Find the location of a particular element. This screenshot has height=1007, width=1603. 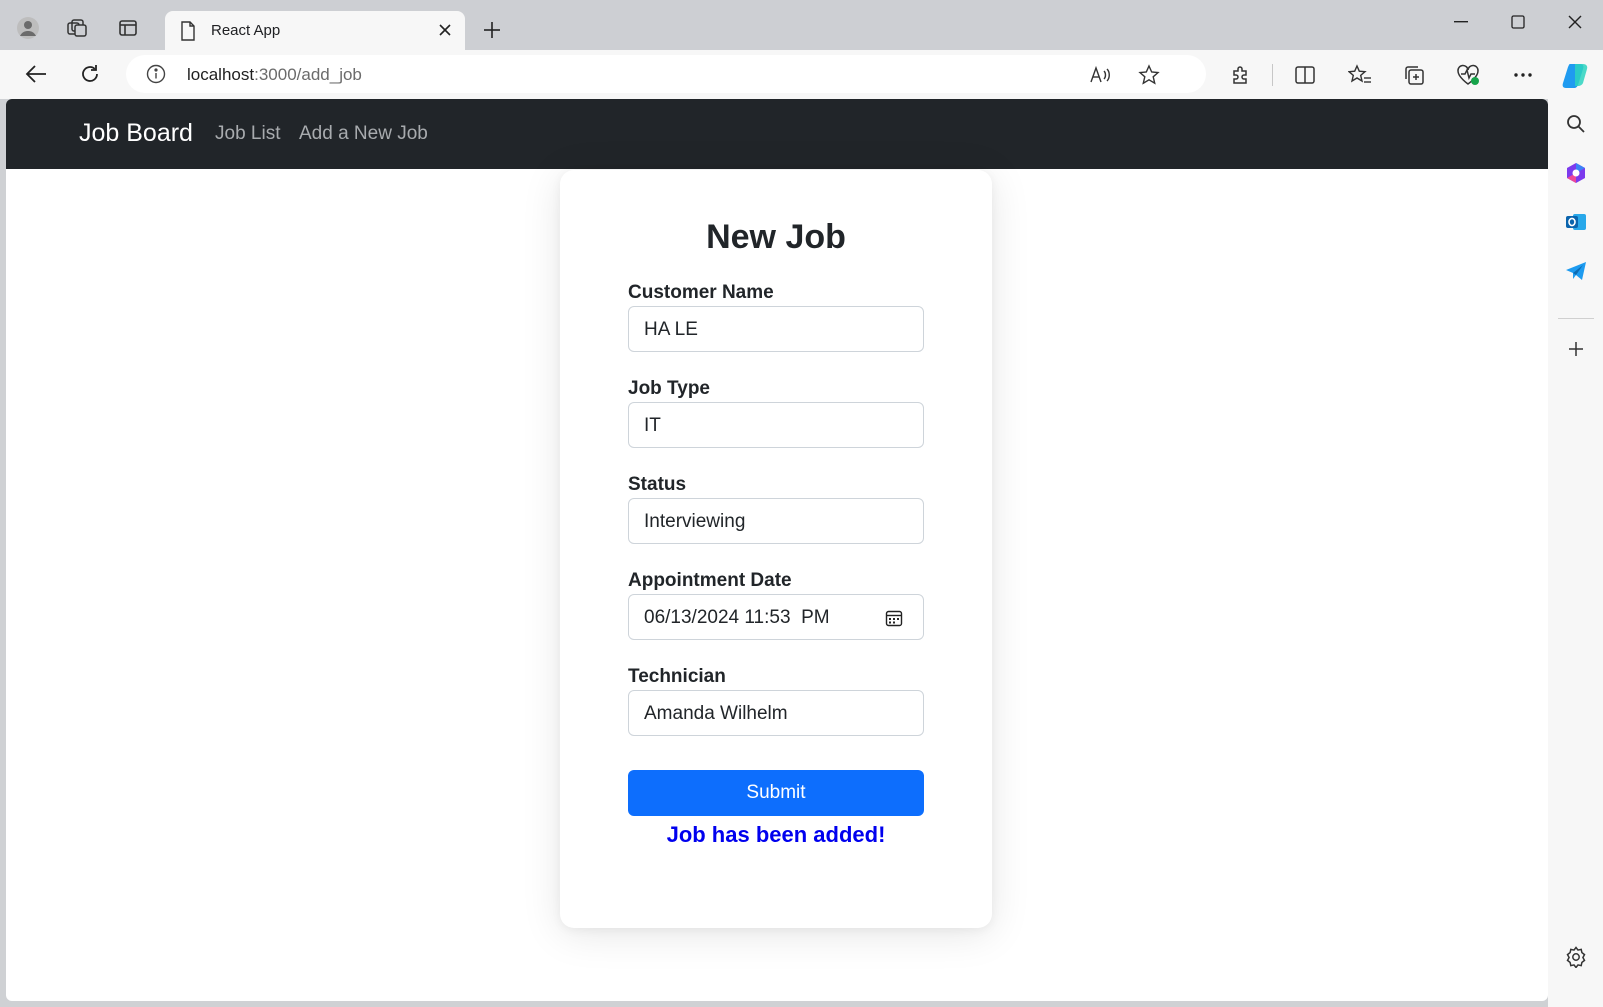

settings-icon is located at coordinates (1576, 957).